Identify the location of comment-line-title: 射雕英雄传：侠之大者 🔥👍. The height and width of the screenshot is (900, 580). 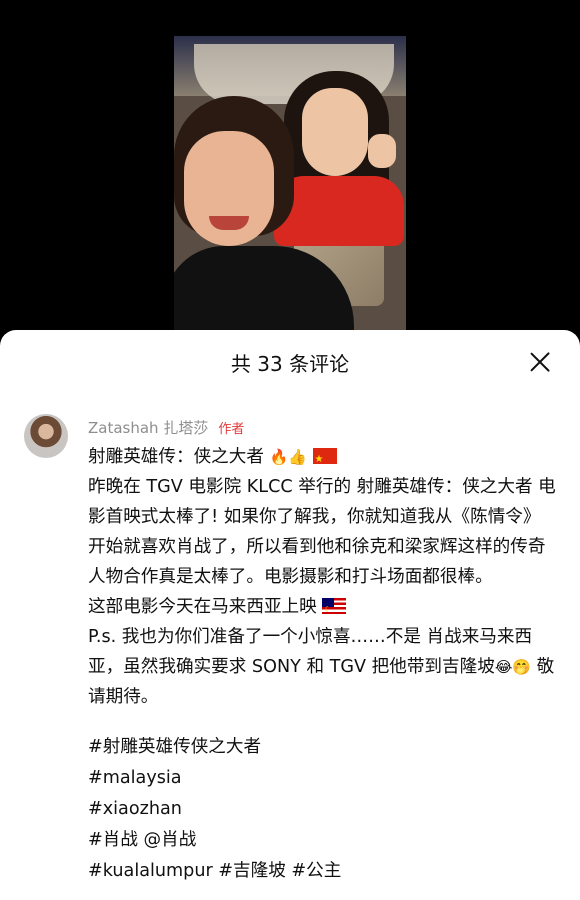
(323, 458).